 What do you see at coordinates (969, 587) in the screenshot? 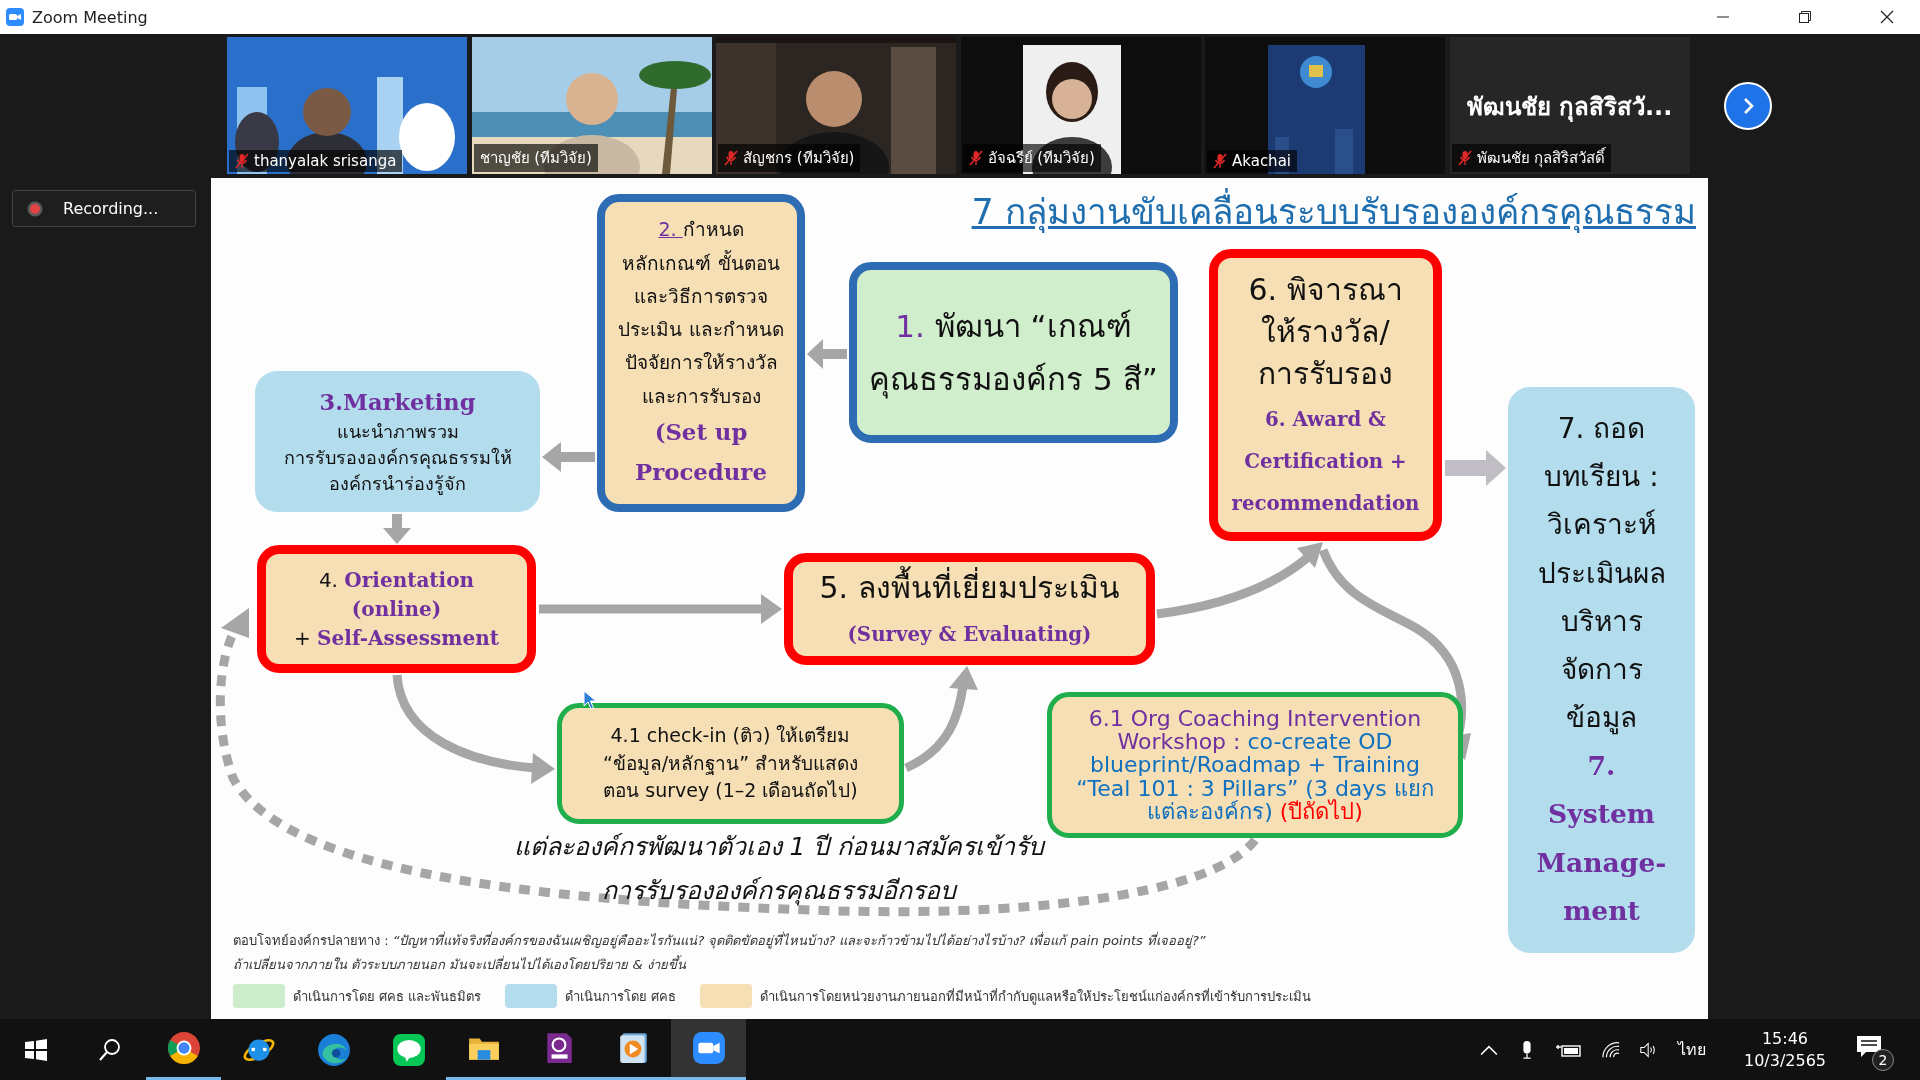
I see `step-text: 5. ลงพื้นที่เยี่ยมประเมิน` at bounding box center [969, 587].